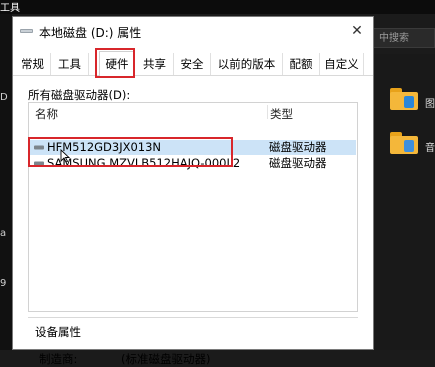  What do you see at coordinates (4, 97) in the screenshot?
I see `background-left-mark: D` at bounding box center [4, 97].